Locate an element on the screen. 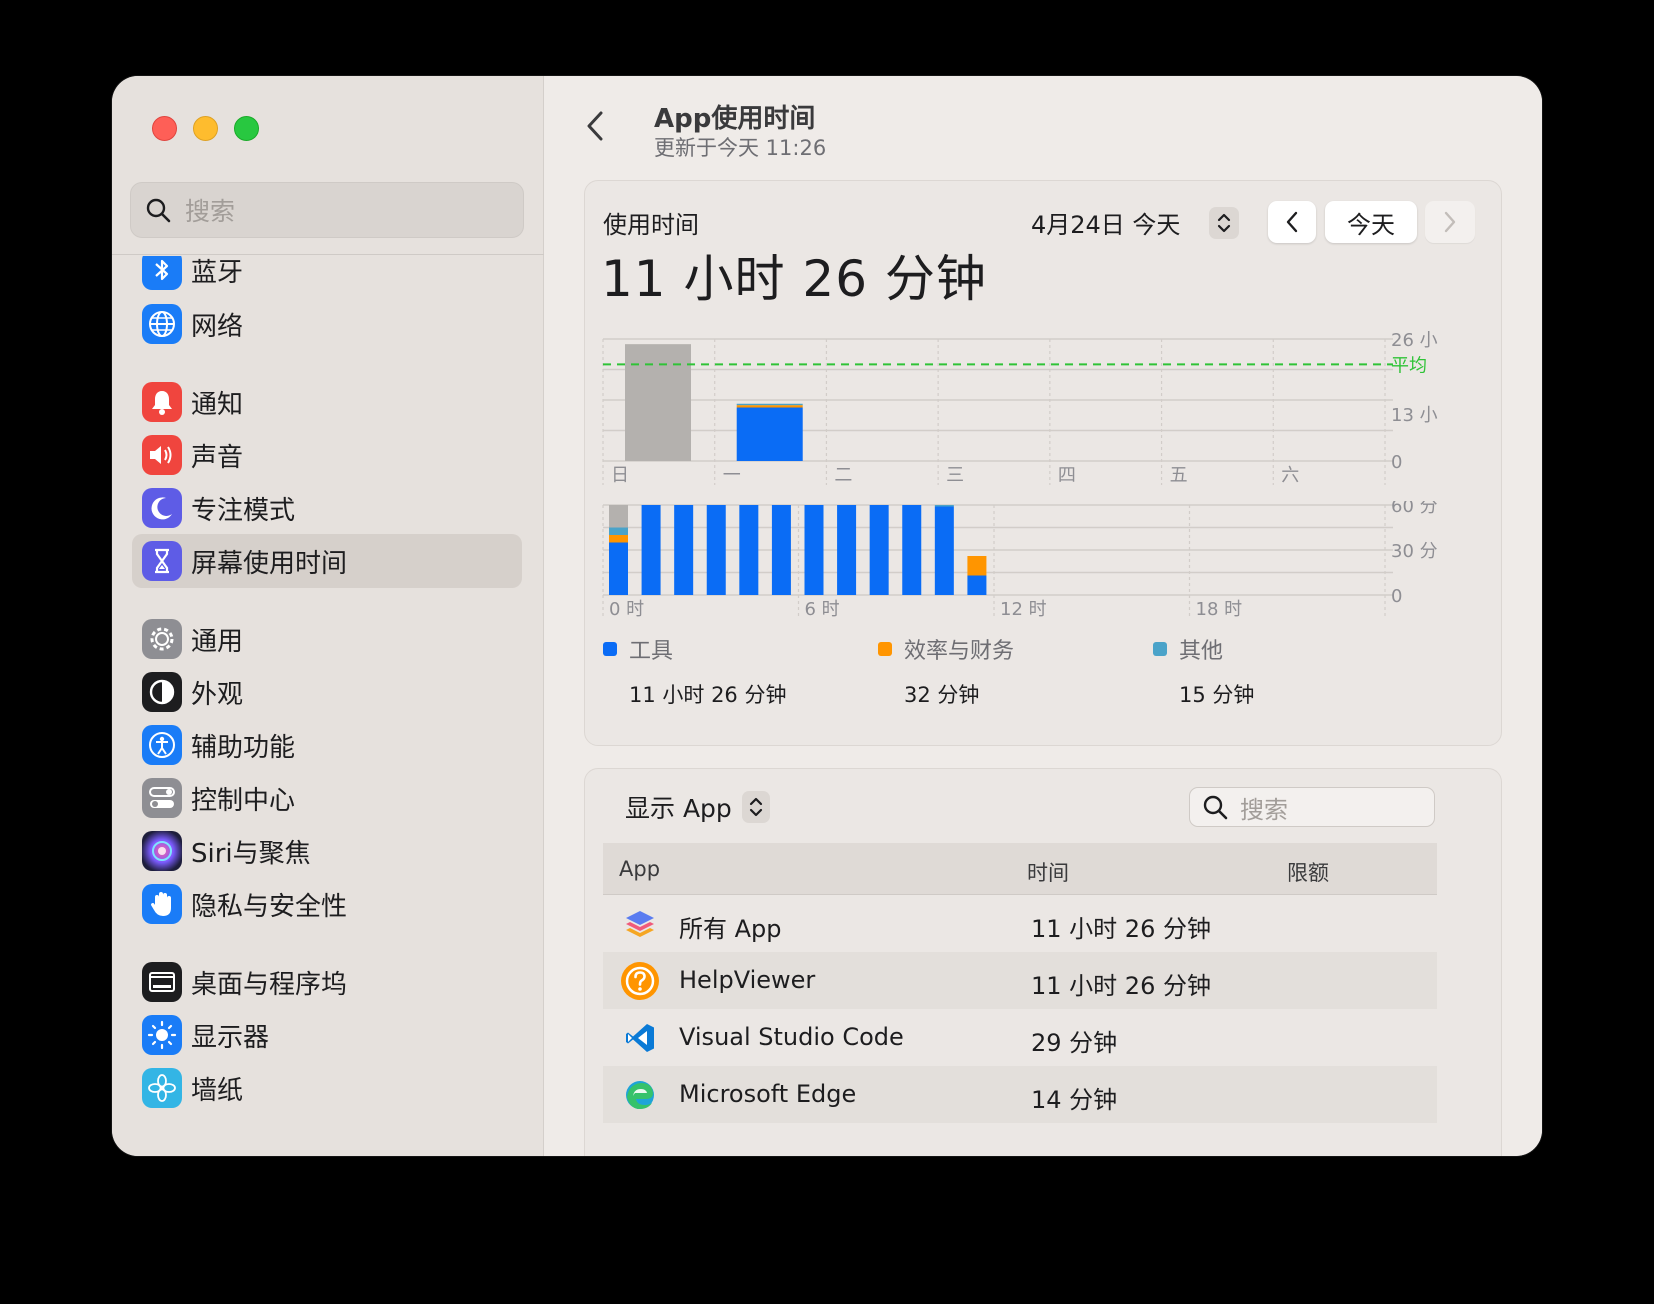  close-window-button is located at coordinates (164, 128).